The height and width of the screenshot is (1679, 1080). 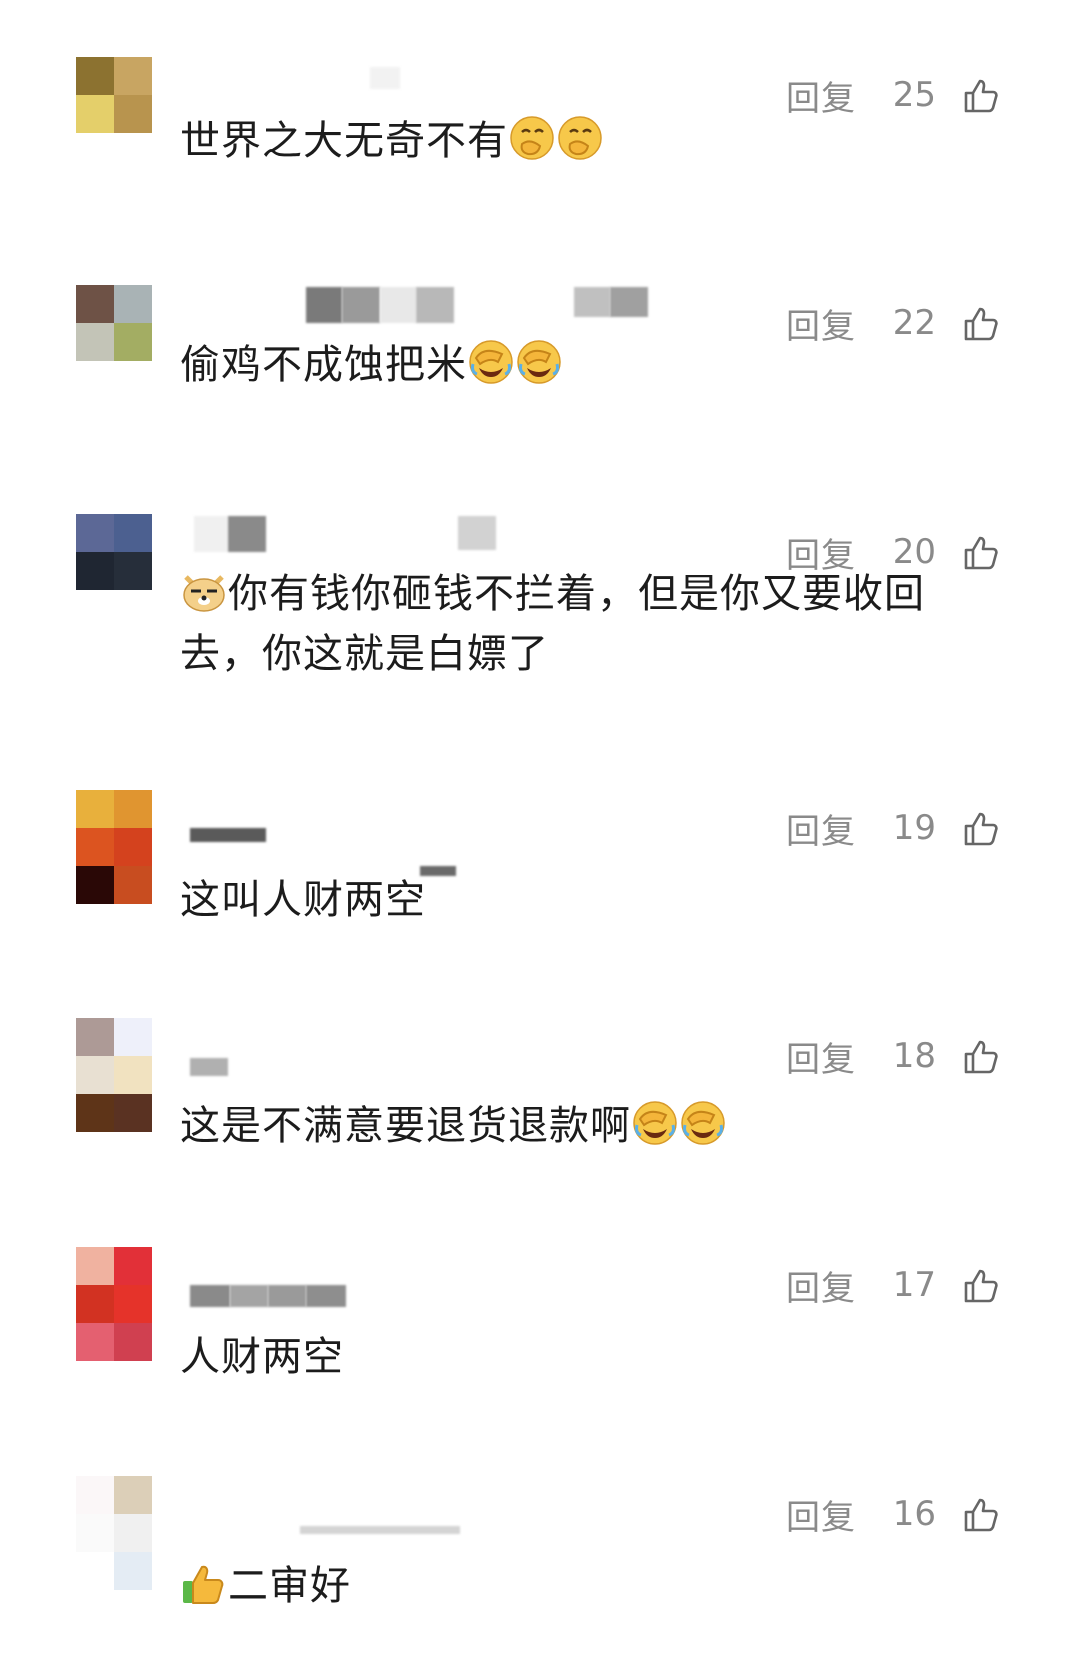 What do you see at coordinates (576, 594) in the screenshot?
I see `comment-text-line: 你有钱你砸钱不拦着，但是你又要收回` at bounding box center [576, 594].